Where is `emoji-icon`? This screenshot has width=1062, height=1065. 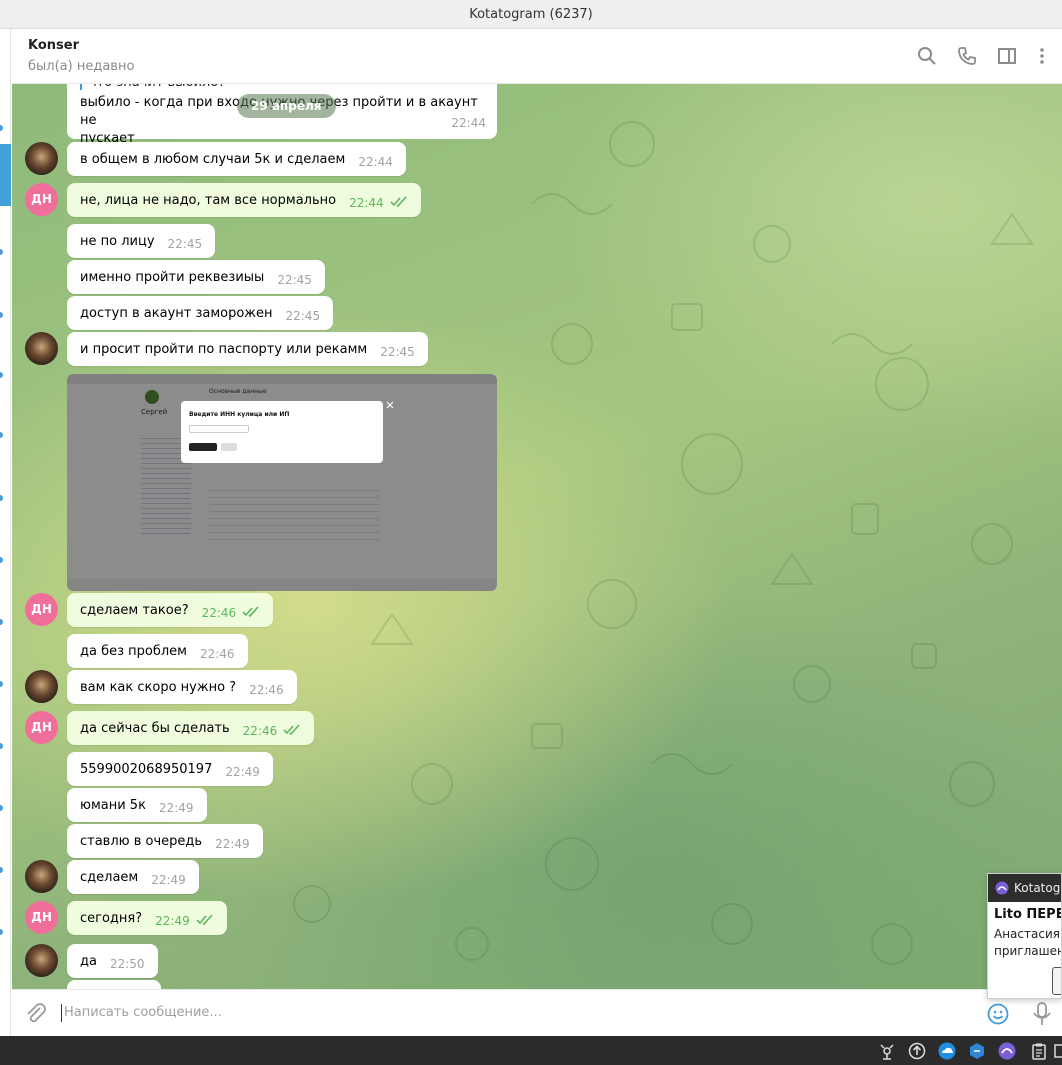 emoji-icon is located at coordinates (998, 1014).